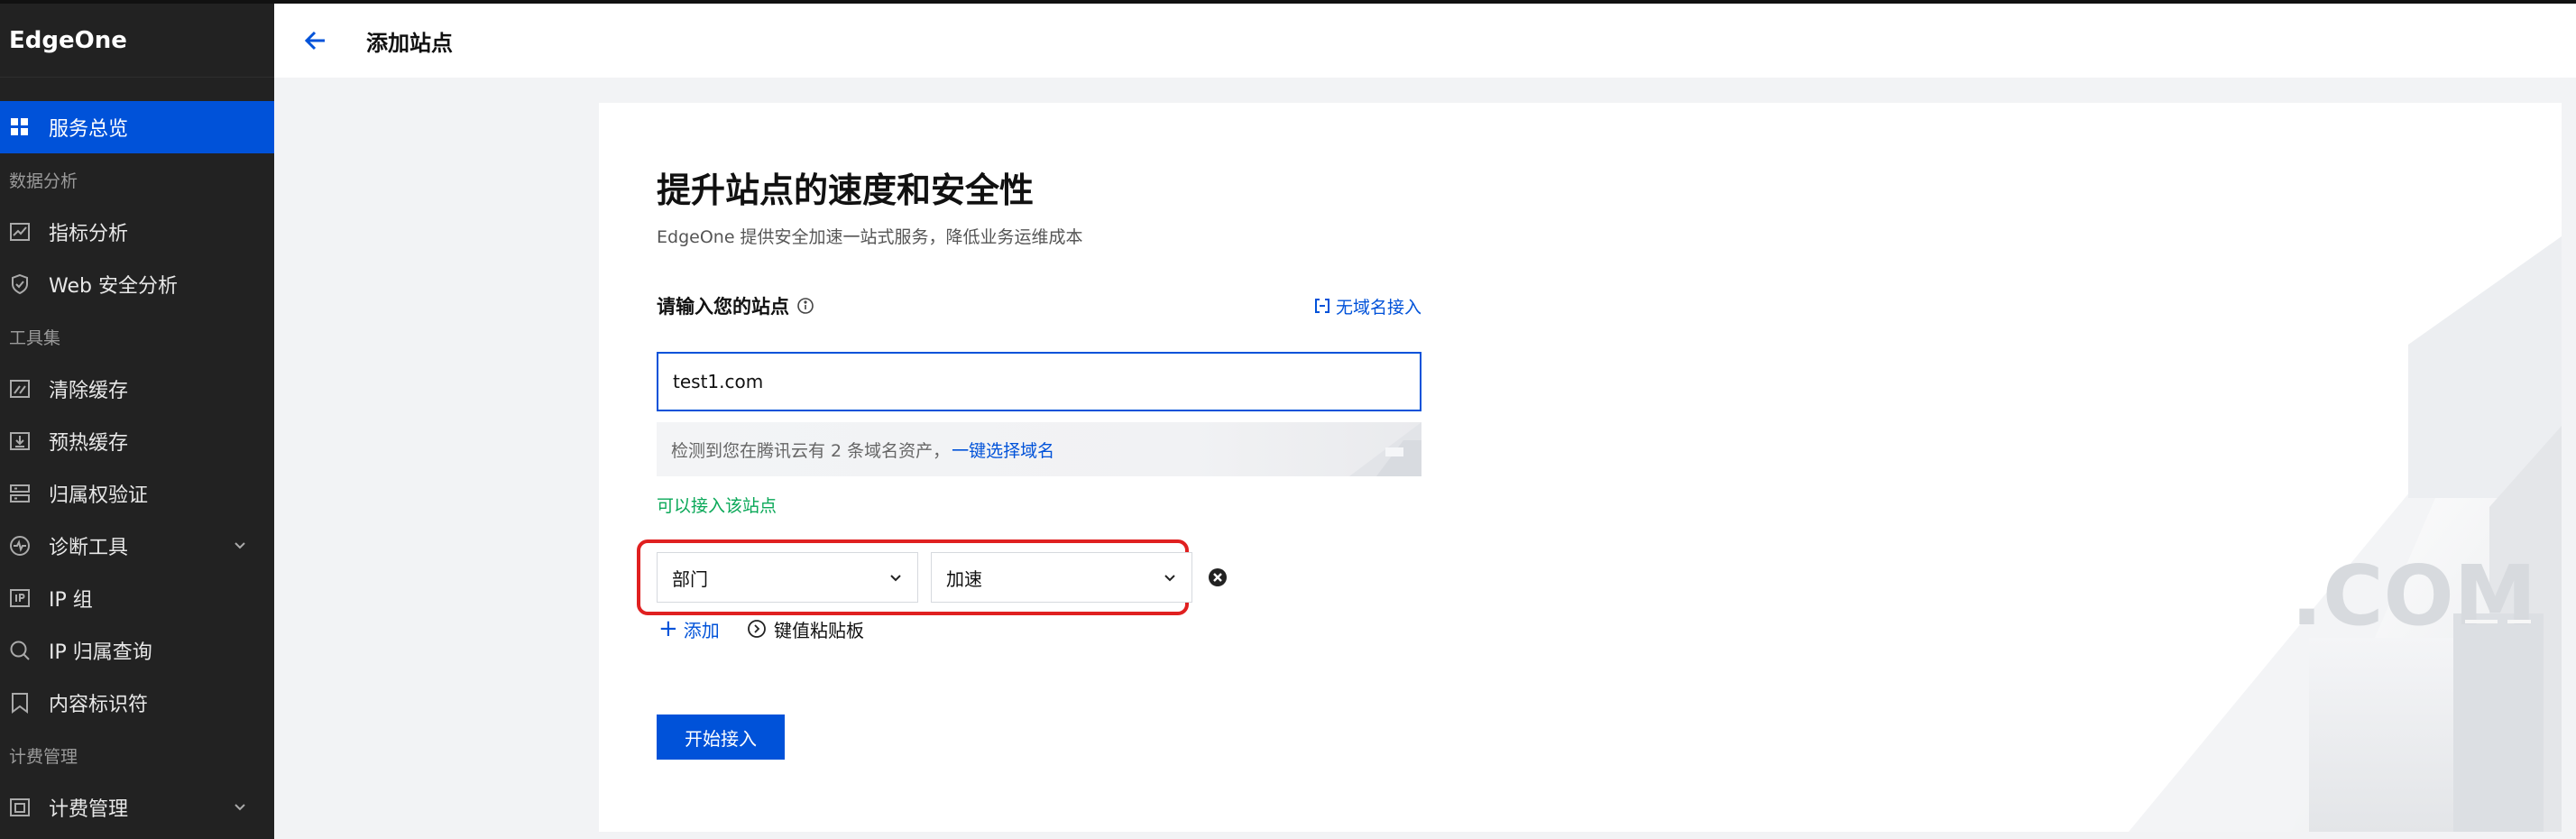 Image resolution: width=2576 pixels, height=839 pixels. I want to click on sidebar-item-ownership: 归属权验证, so click(137, 493).